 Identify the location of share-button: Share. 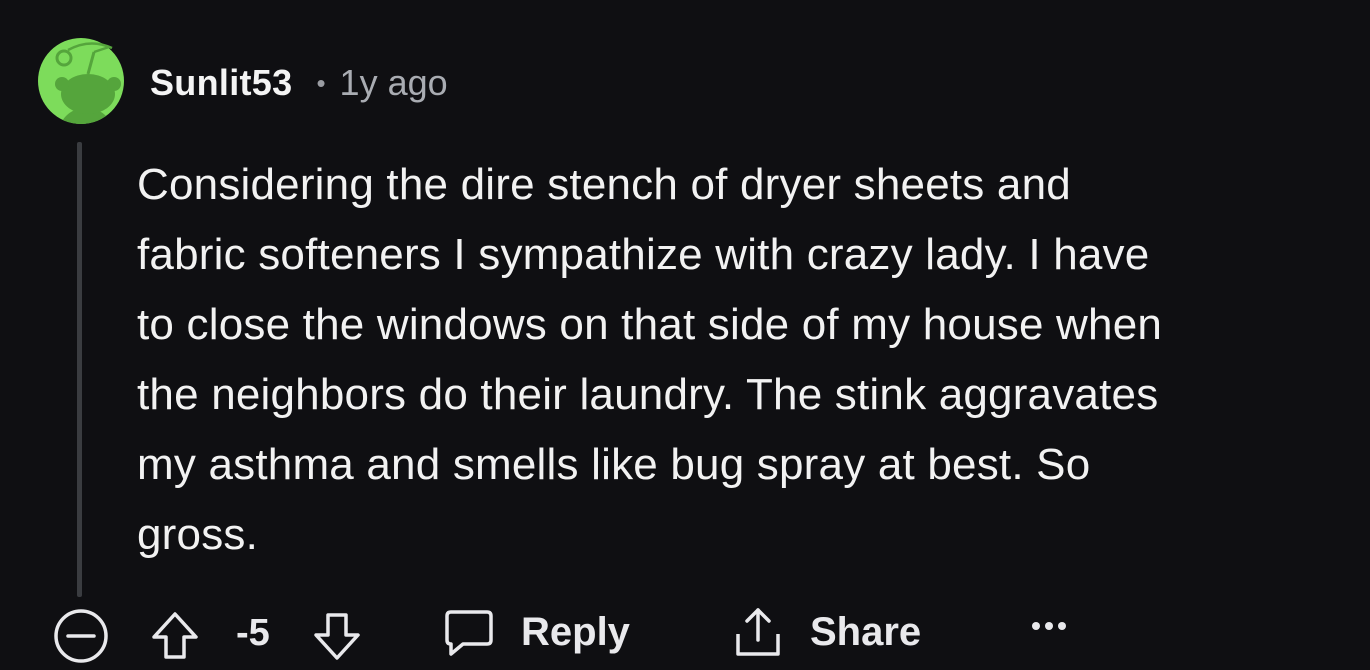
(826, 632).